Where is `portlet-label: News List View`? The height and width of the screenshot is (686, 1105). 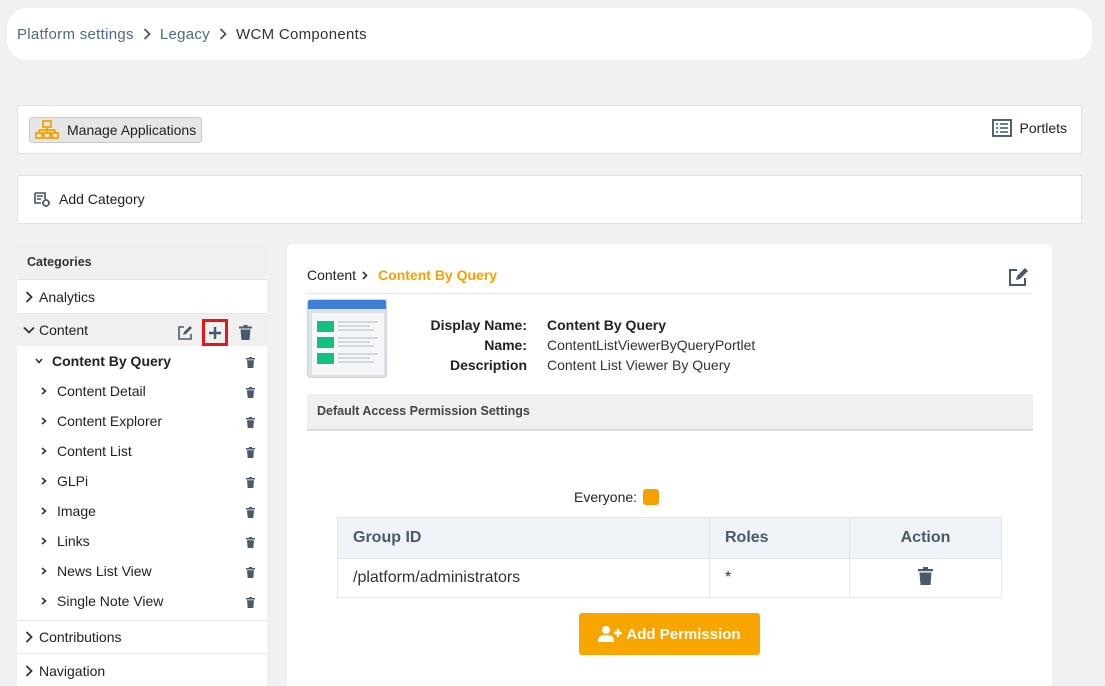
portlet-label: News List View is located at coordinates (104, 571).